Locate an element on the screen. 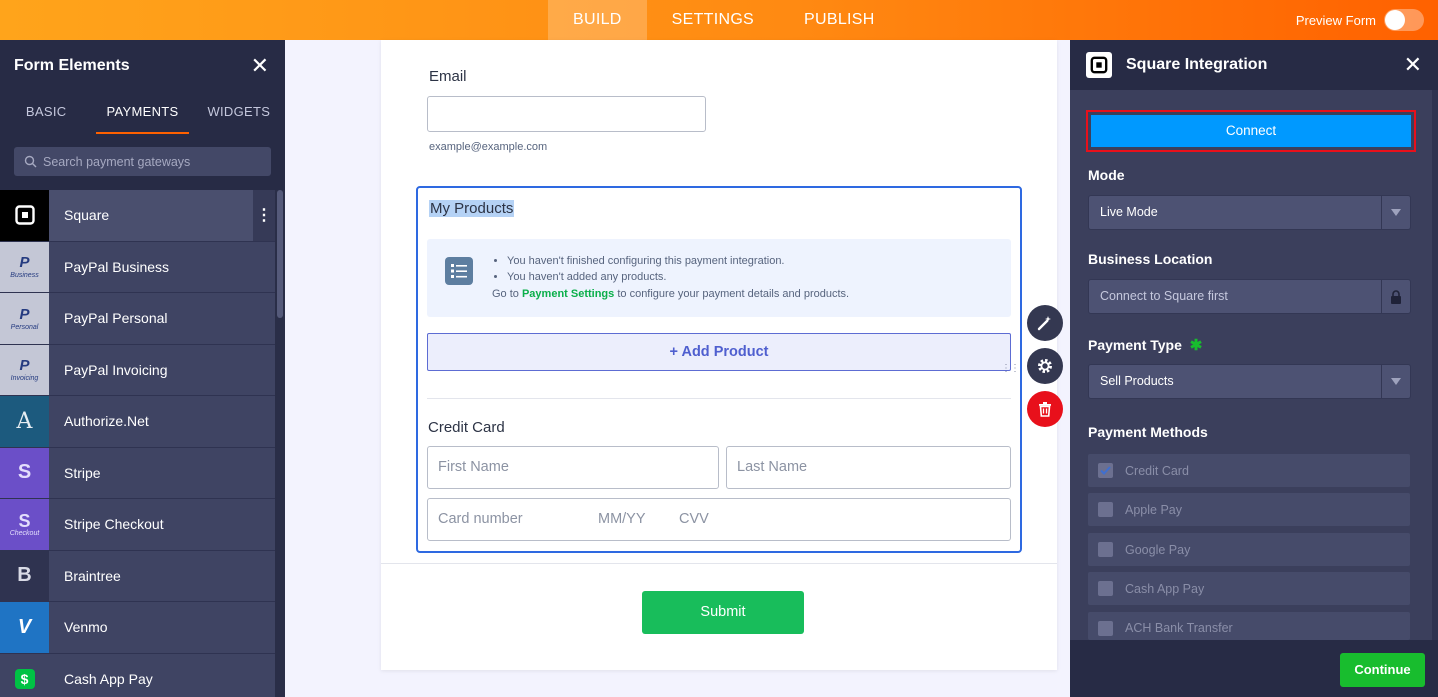  trash-icon is located at coordinates (1045, 409).